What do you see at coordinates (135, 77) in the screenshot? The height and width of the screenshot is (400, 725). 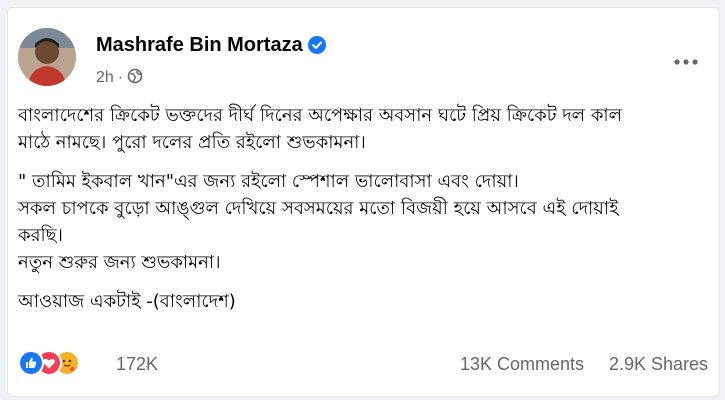 I see `globe-icon` at bounding box center [135, 77].